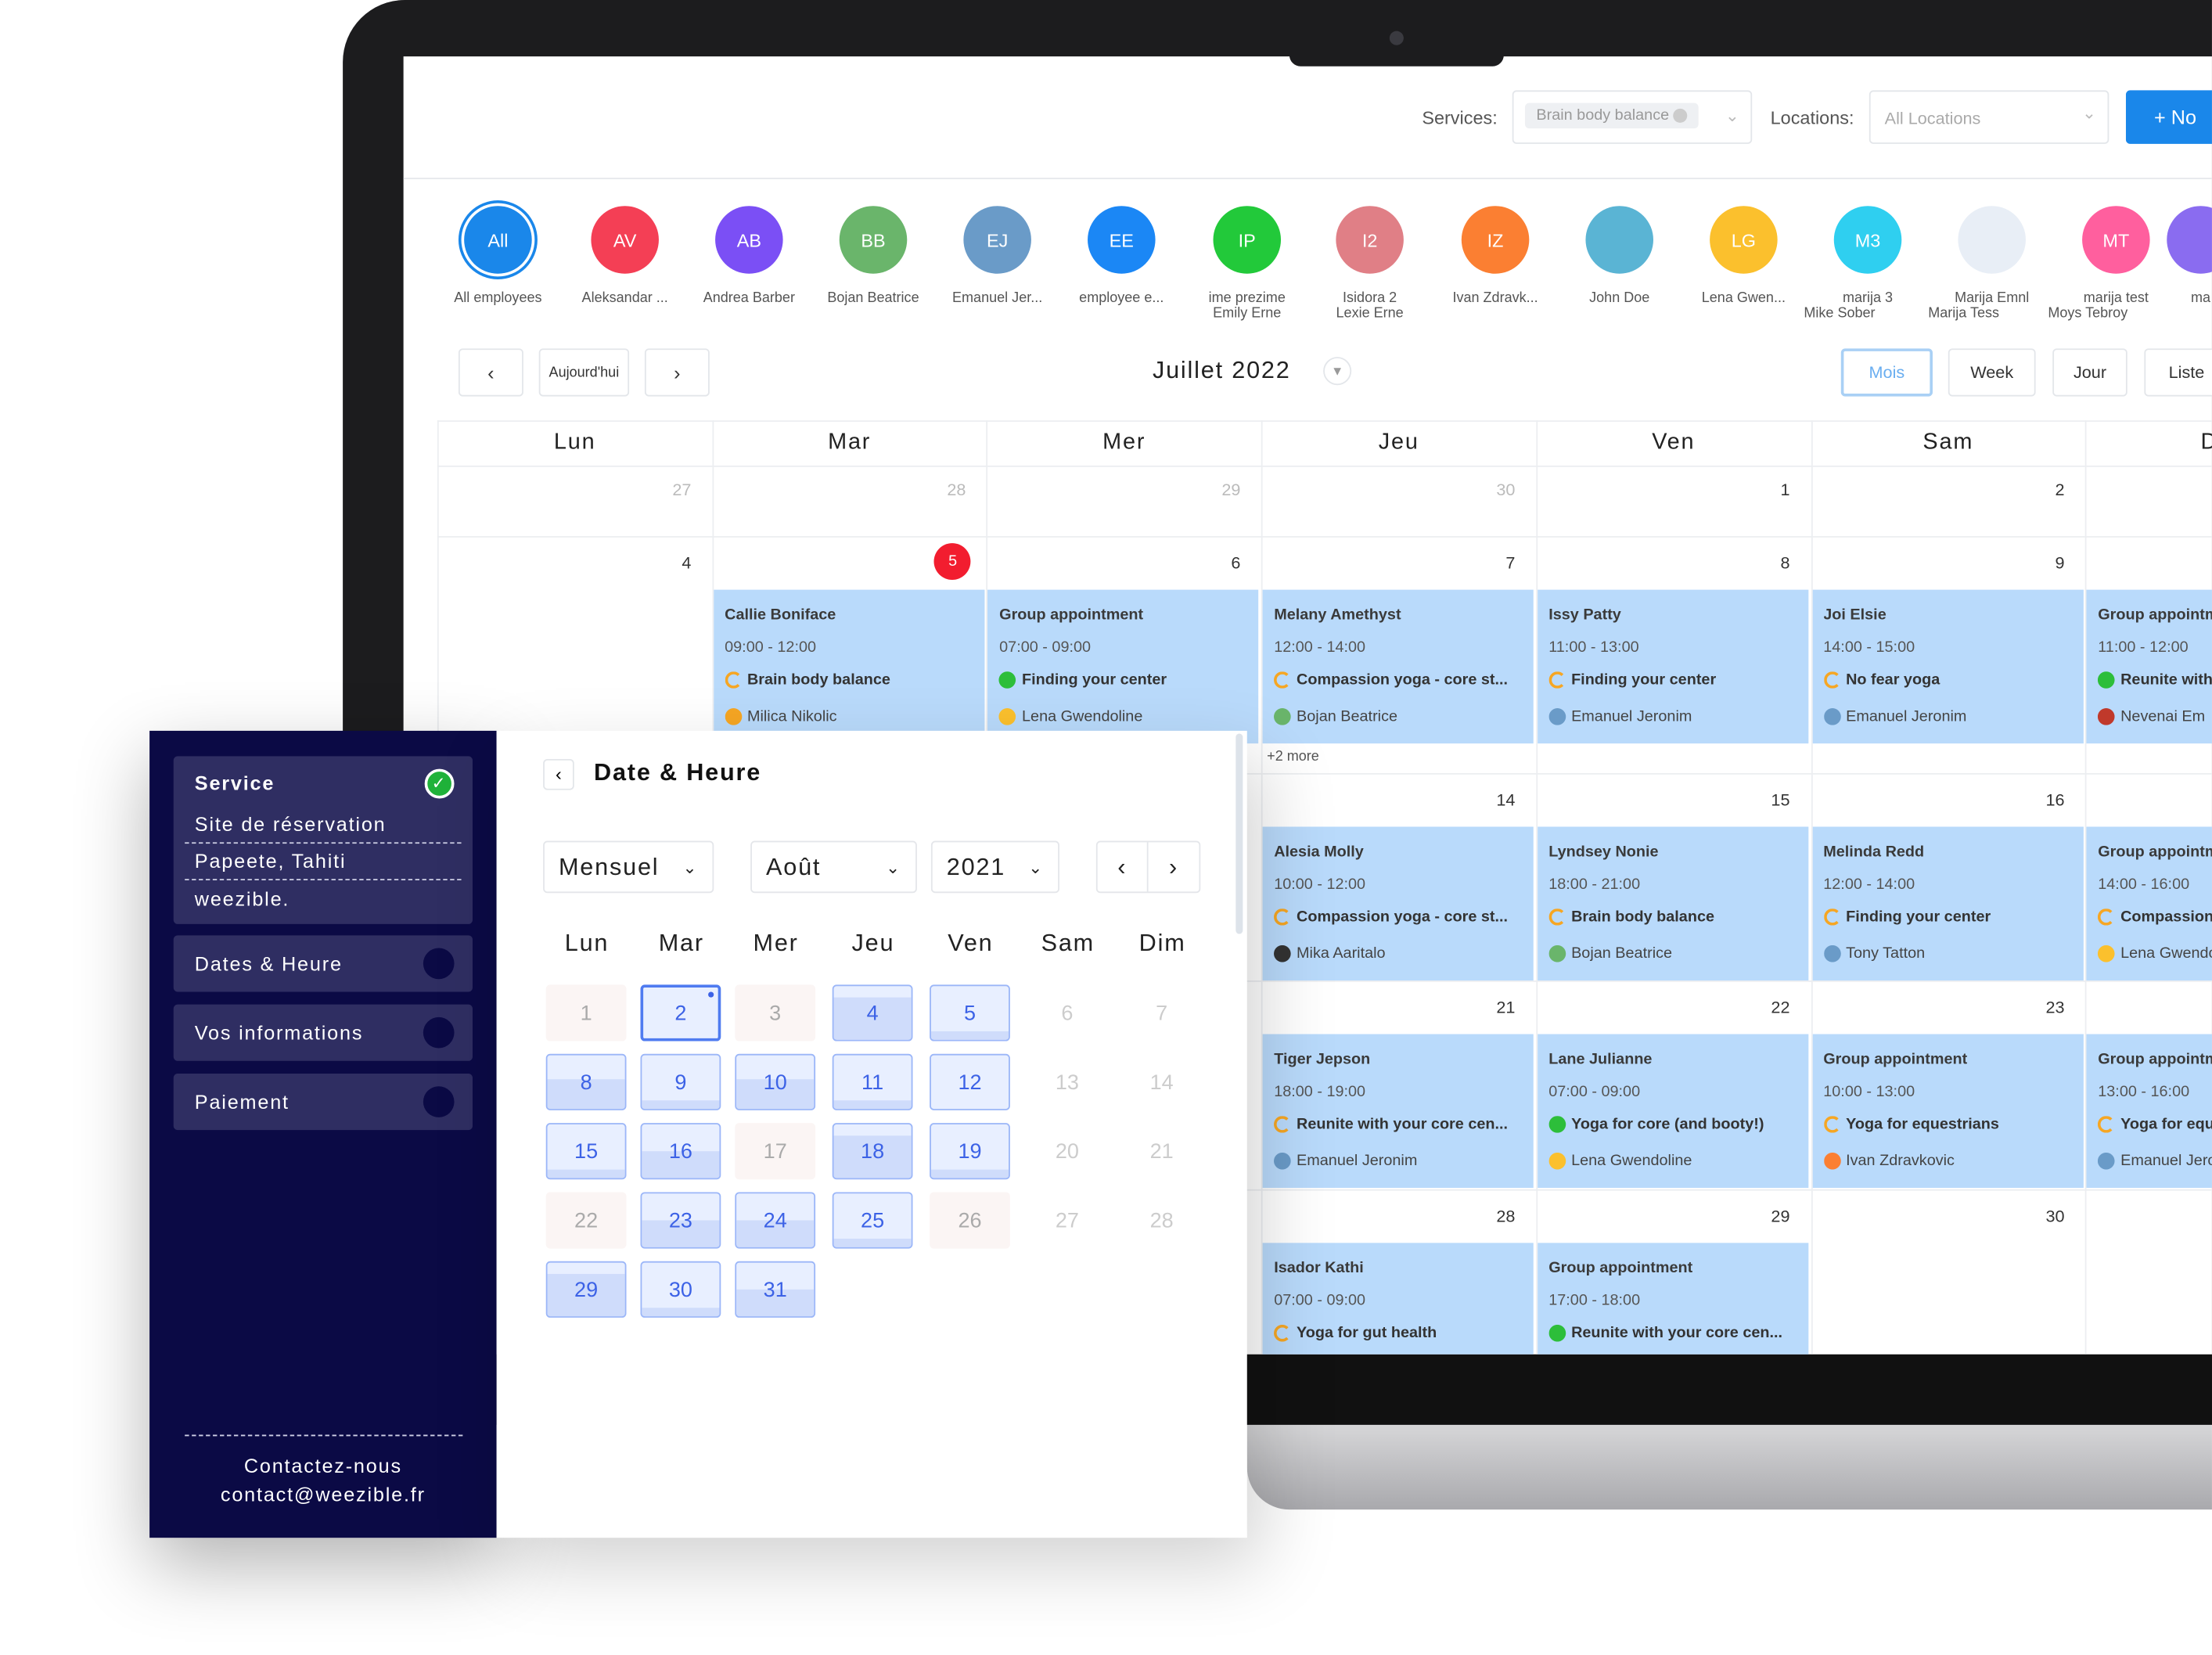  What do you see at coordinates (2168, 117) in the screenshot?
I see `new-appointment-button: + No` at bounding box center [2168, 117].